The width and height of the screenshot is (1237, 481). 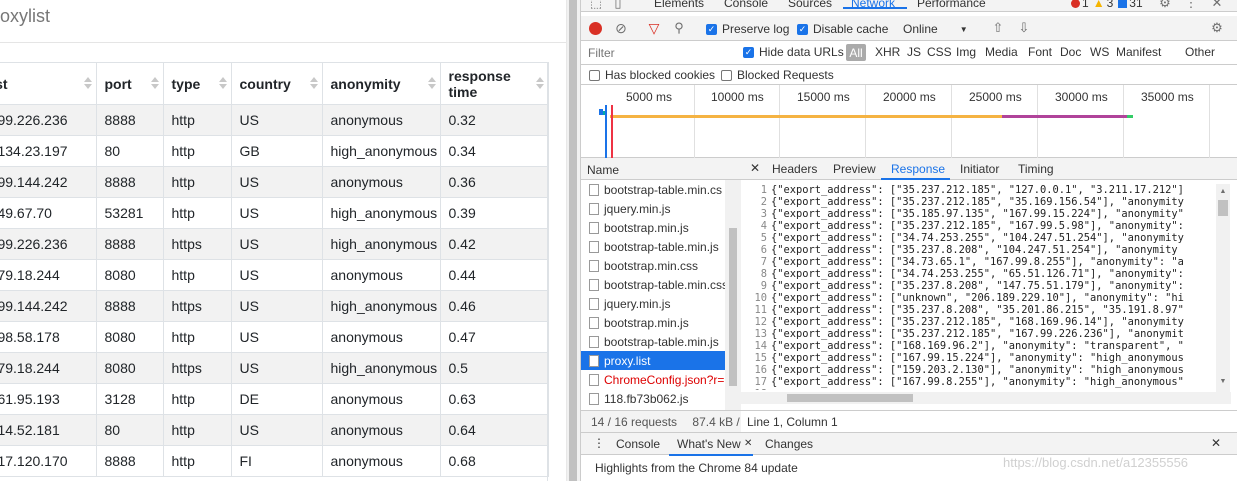 I want to click on requests-scrollbar-thumb, so click(x=733, y=307).